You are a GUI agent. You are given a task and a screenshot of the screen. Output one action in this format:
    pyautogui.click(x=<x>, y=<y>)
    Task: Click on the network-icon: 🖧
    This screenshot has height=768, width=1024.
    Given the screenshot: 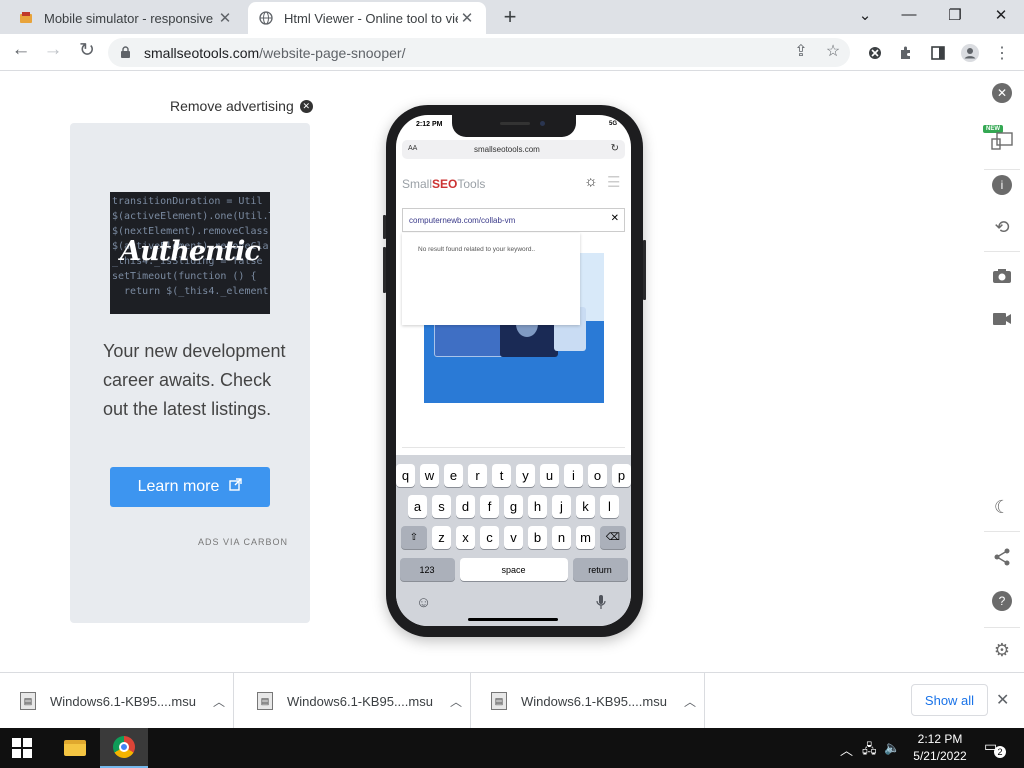 What is the action you would take?
    pyautogui.click(x=869, y=751)
    